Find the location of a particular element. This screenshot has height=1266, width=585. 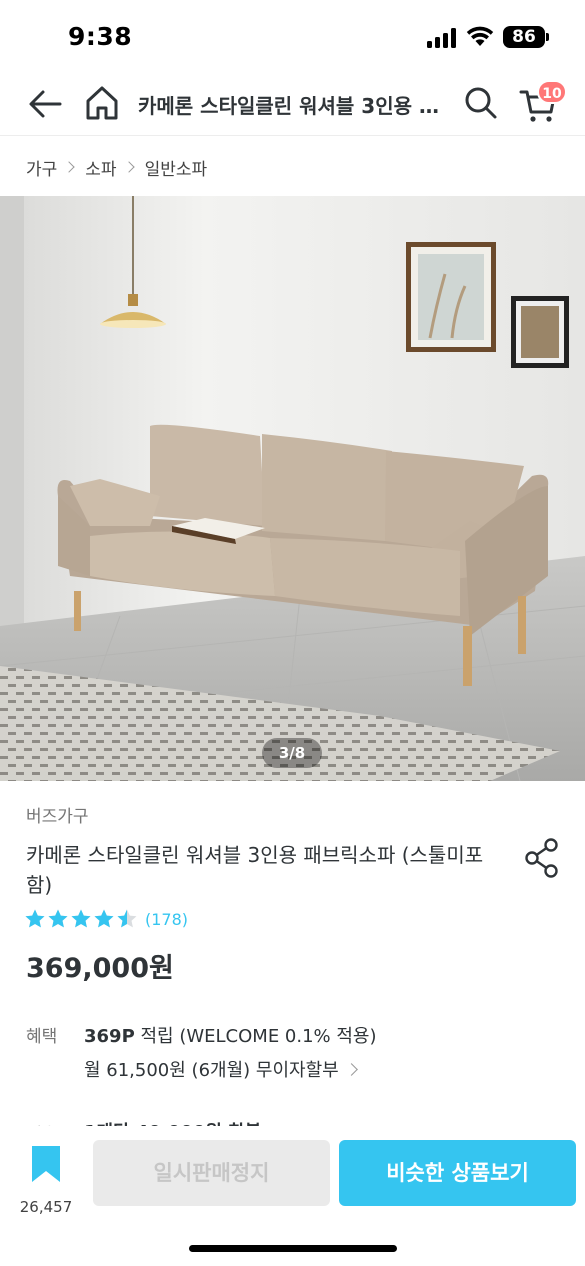

star-rating is located at coordinates (81, 919).